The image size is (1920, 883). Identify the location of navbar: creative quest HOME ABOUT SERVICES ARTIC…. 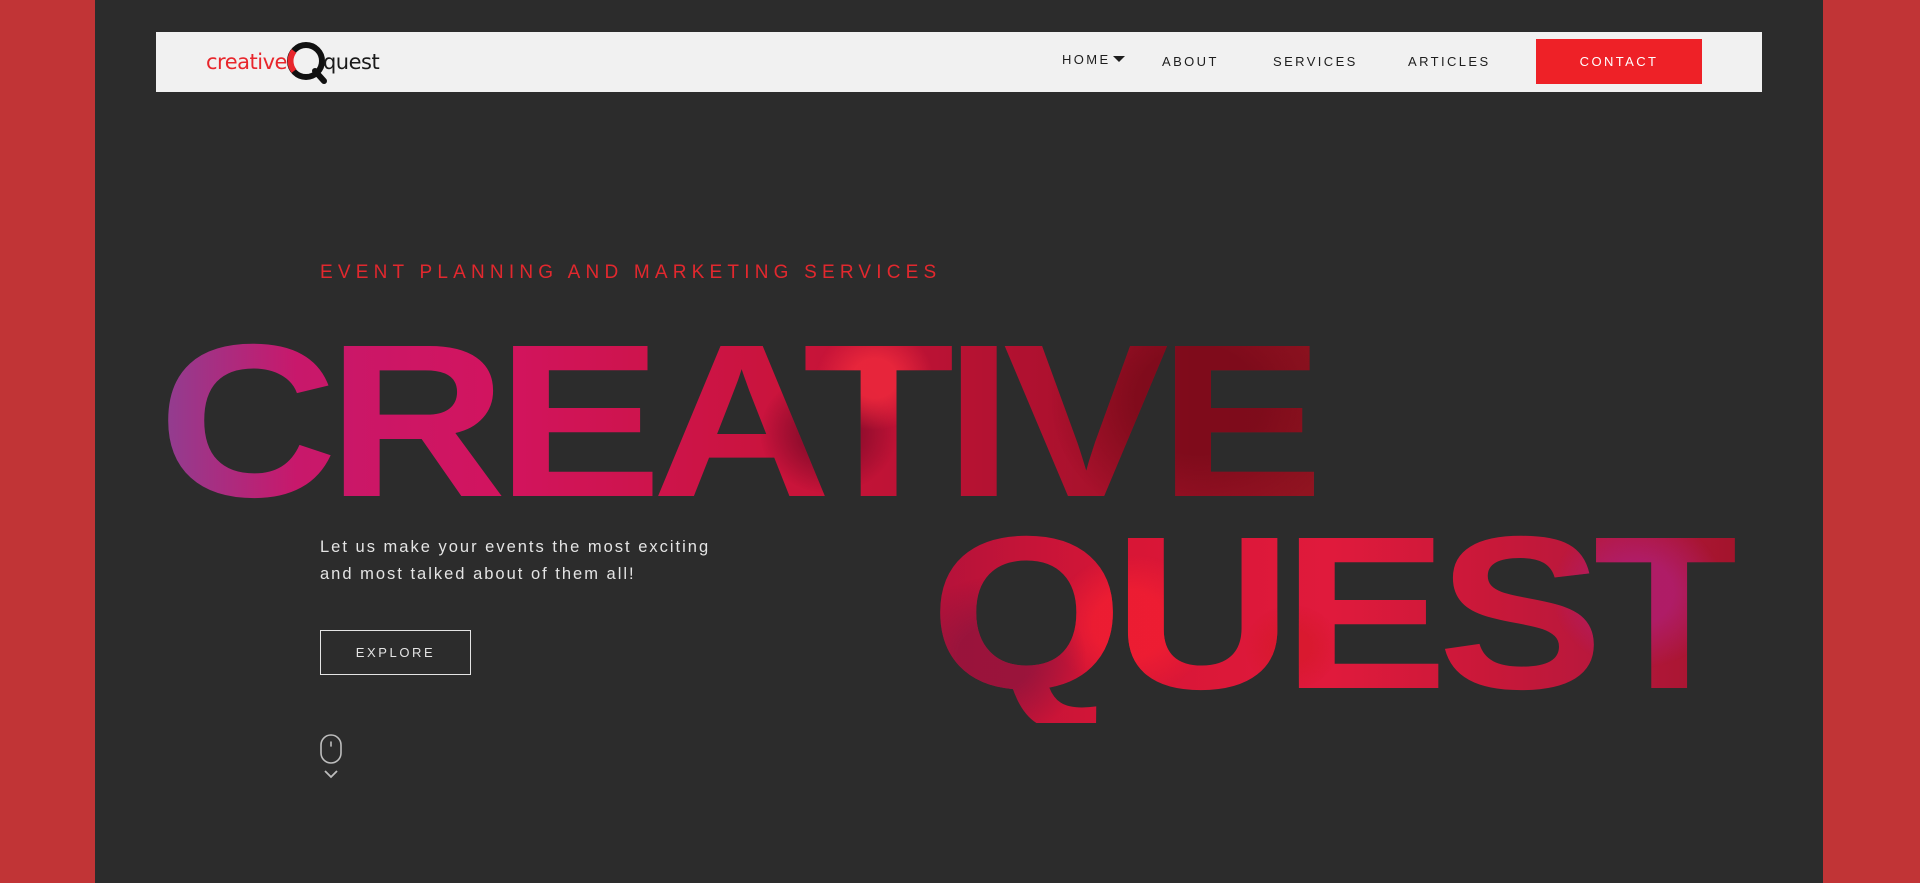
(959, 62).